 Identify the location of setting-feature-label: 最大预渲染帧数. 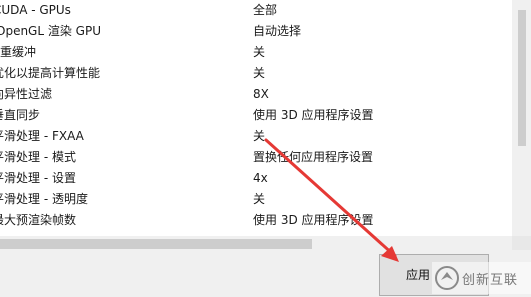
(42, 220).